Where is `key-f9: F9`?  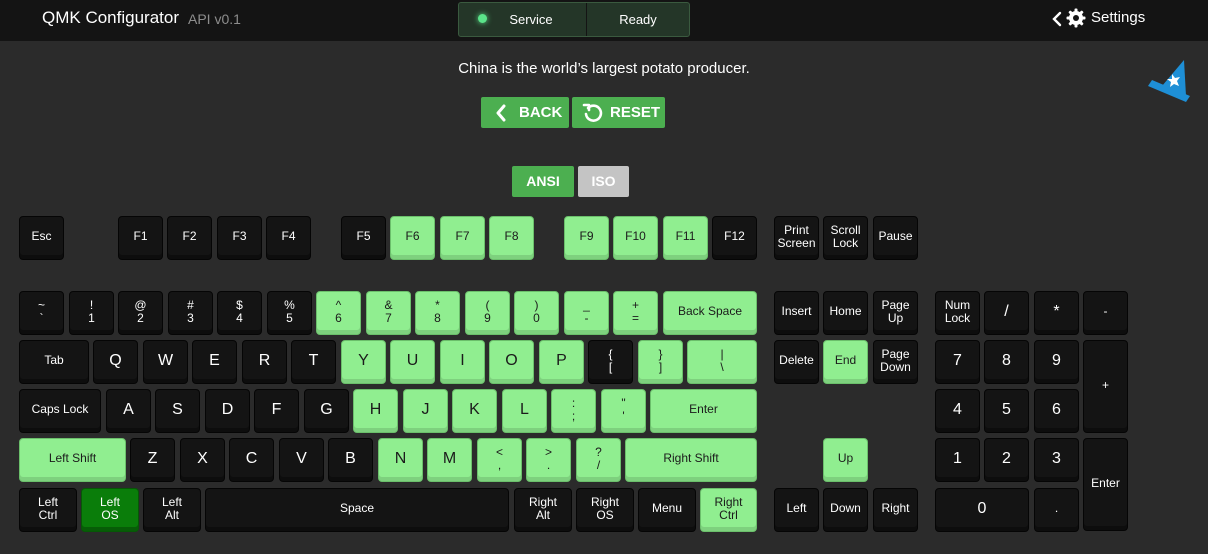
key-f9: F9 is located at coordinates (586, 238).